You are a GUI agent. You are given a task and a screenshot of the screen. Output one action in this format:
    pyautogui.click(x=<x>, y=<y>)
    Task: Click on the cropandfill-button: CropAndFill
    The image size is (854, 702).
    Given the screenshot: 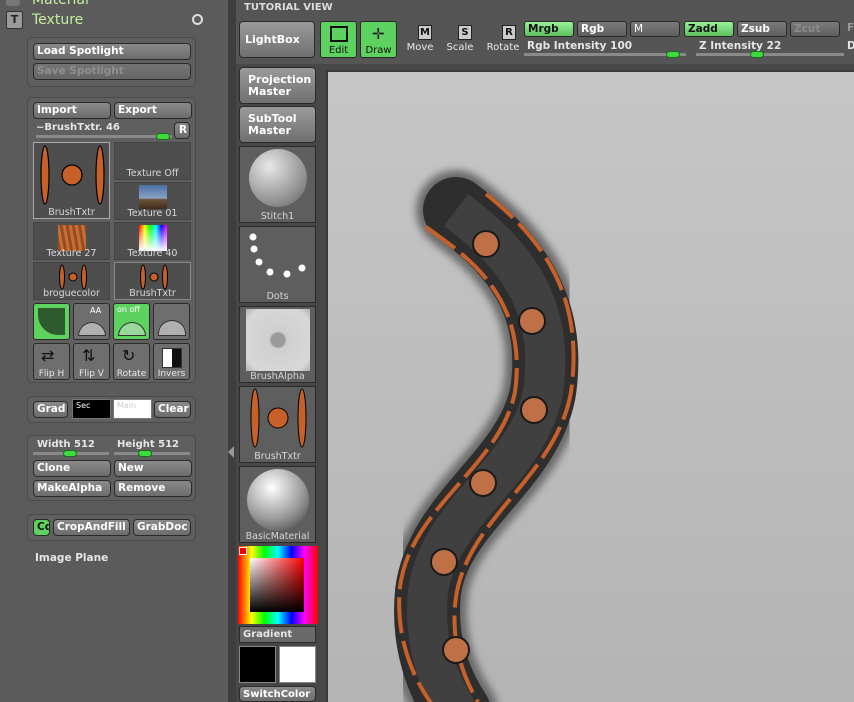 What is the action you would take?
    pyautogui.click(x=91, y=527)
    